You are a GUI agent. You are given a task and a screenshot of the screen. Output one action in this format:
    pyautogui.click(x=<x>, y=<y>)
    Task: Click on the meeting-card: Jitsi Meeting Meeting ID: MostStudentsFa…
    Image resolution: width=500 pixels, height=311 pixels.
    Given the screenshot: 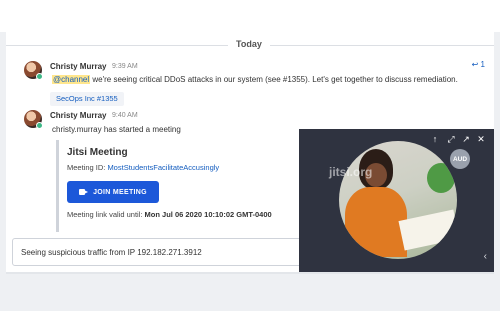 What is the action you would take?
    pyautogui.click(x=181, y=186)
    